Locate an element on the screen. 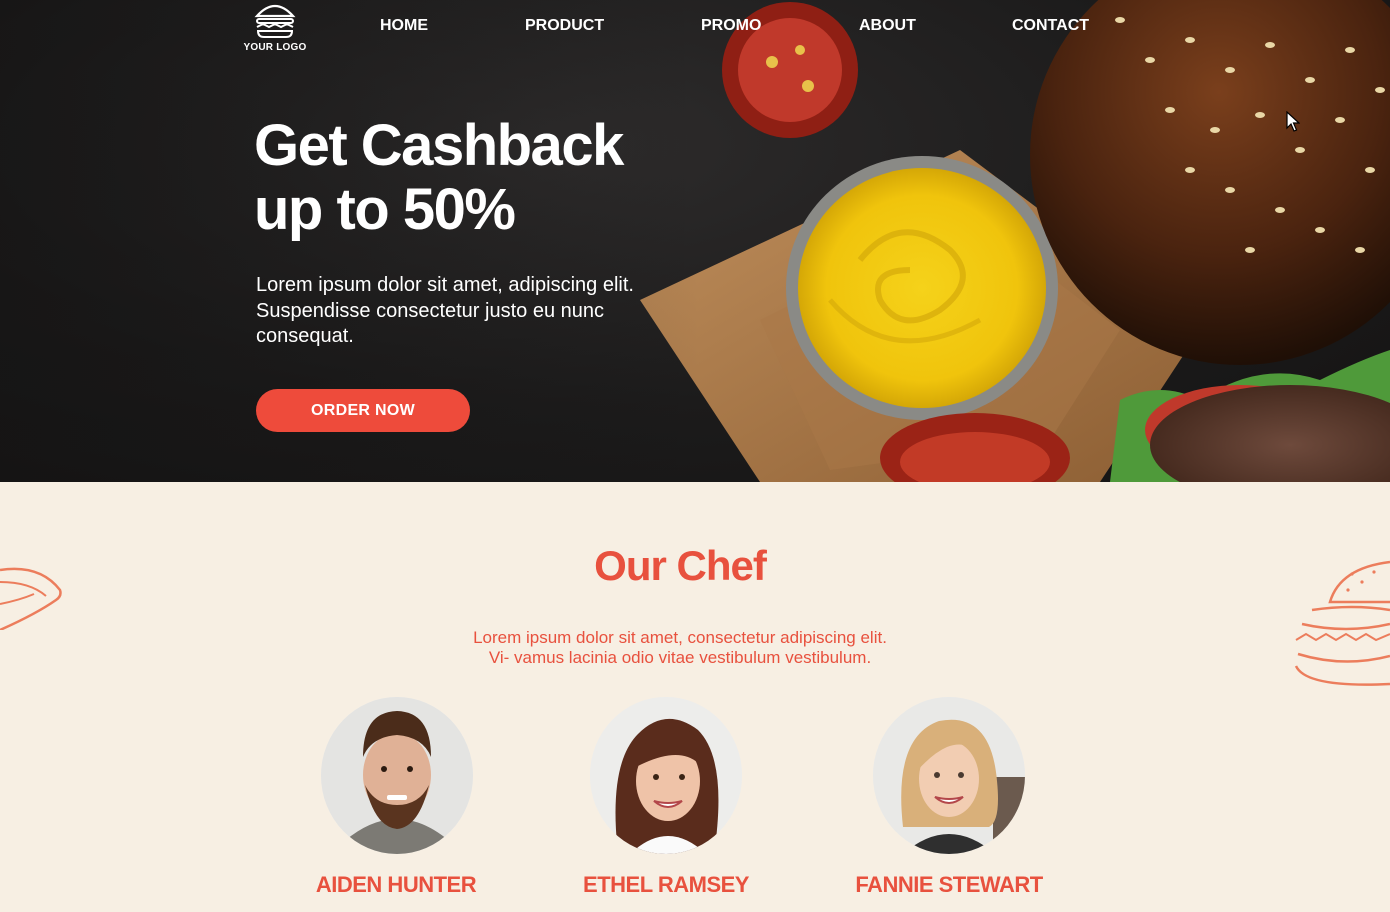 The width and height of the screenshot is (1390, 912). hero-title-line-2: up to 50% is located at coordinates (385, 209).